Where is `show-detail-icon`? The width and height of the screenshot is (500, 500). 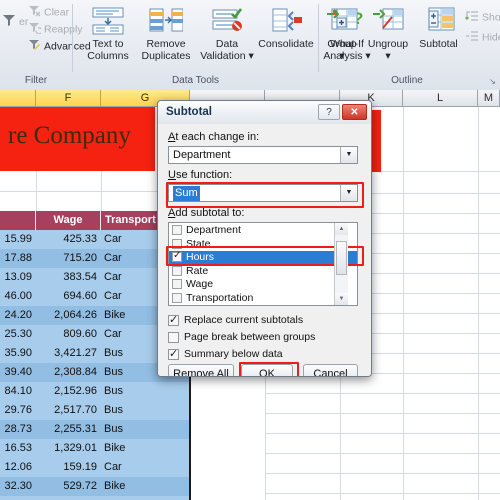
show-detail-icon is located at coordinates (472, 17).